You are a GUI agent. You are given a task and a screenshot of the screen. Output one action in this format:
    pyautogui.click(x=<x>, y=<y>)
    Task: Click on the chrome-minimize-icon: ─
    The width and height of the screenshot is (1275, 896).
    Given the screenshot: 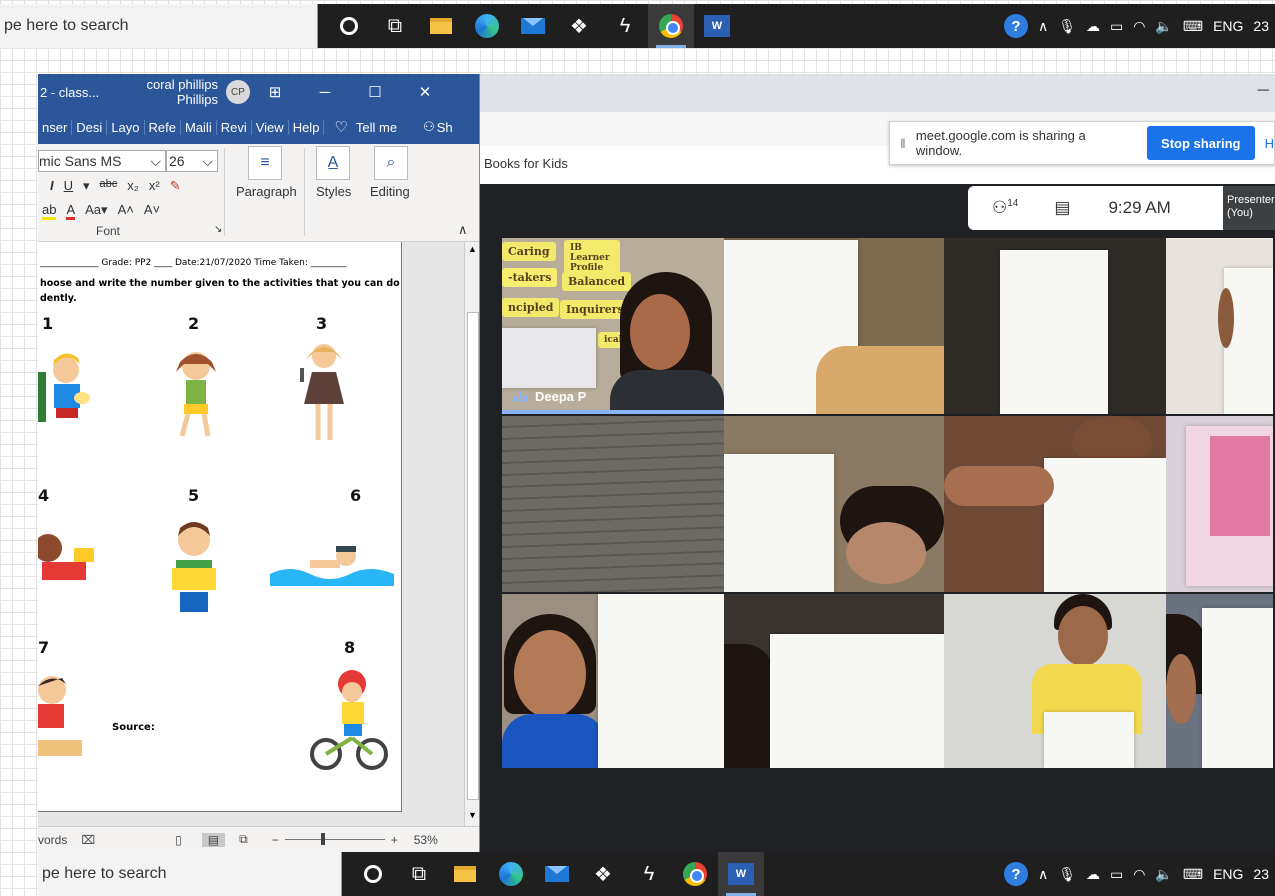 What is the action you would take?
    pyautogui.click(x=1263, y=91)
    